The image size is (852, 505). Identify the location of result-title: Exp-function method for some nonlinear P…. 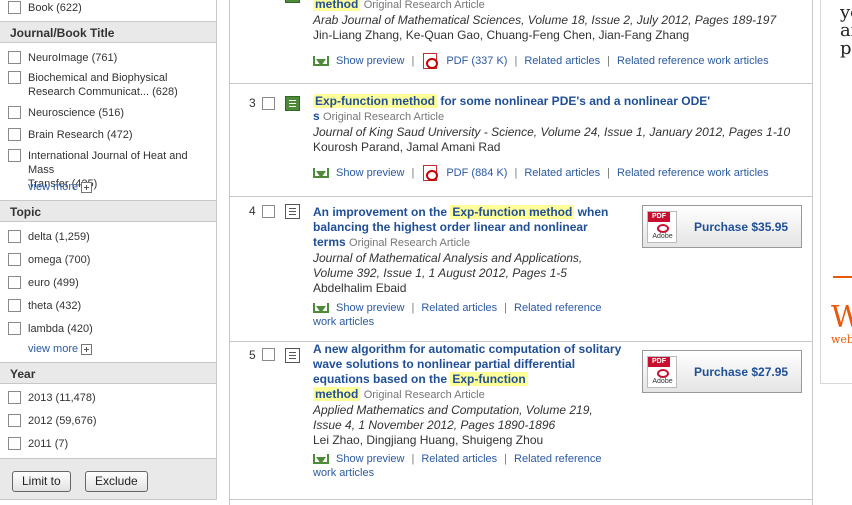
(551, 101).